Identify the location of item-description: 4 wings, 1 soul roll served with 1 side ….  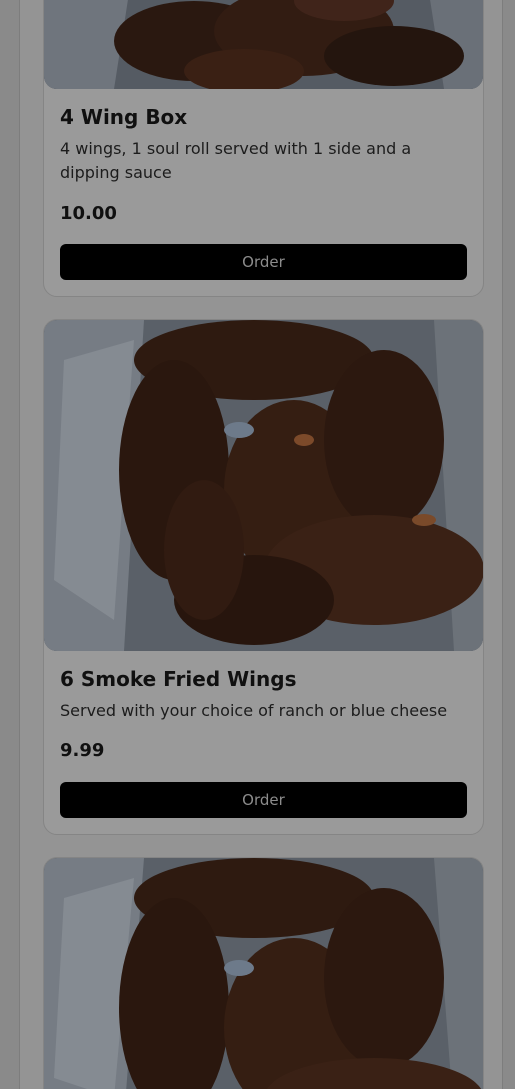
(236, 160).